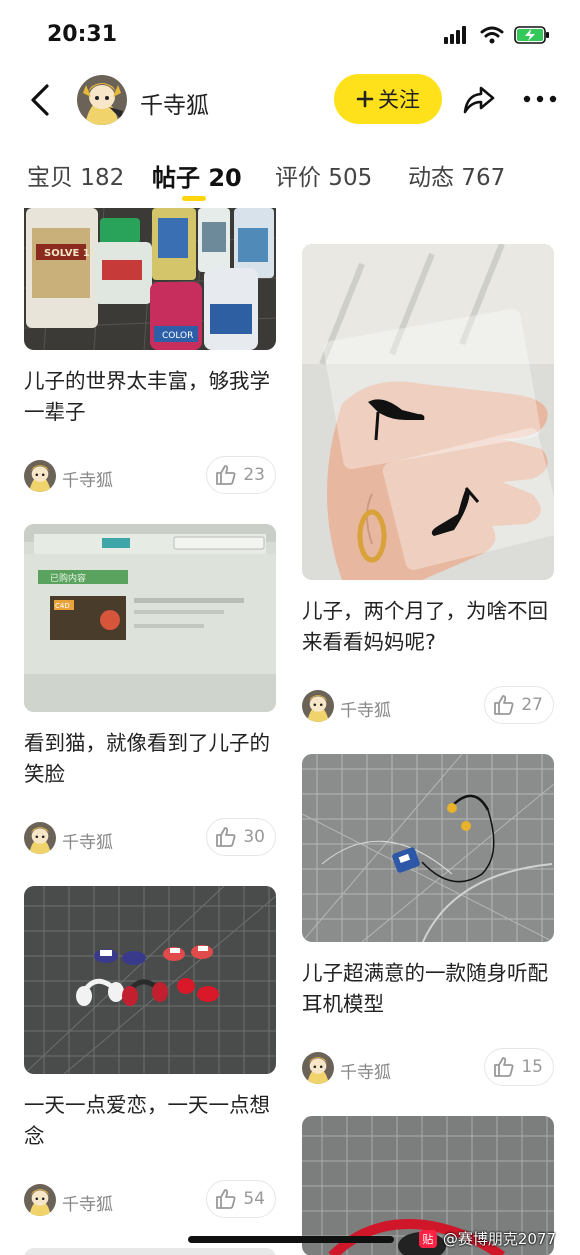 This screenshot has width=580, height=1255. I want to click on watermark-text: @赛博朋克2077, so click(499, 1239).